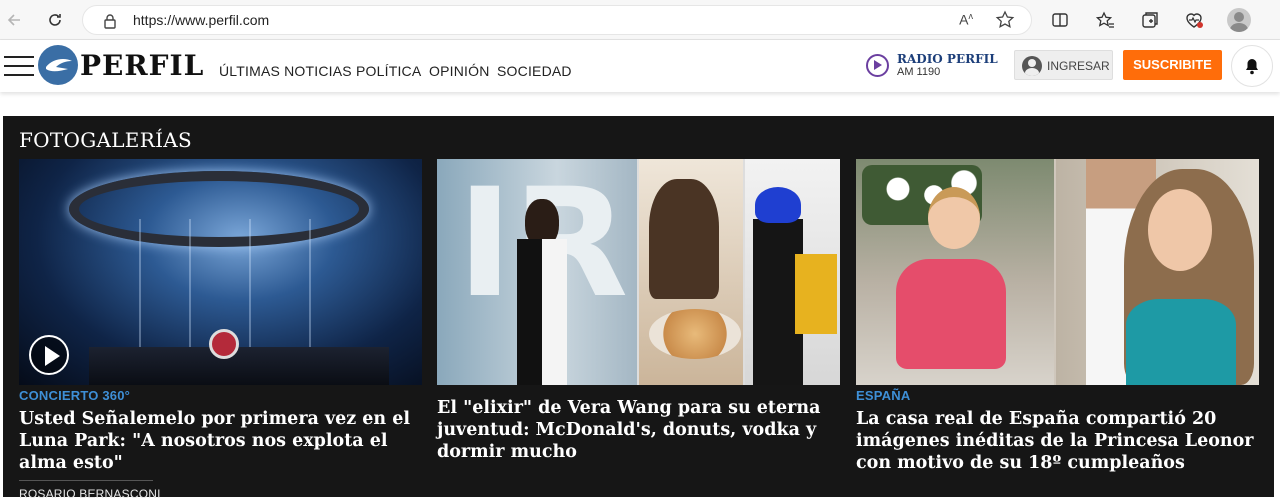 Image resolution: width=1280 pixels, height=501 pixels. I want to click on back-arrow-icon, so click(13, 20).